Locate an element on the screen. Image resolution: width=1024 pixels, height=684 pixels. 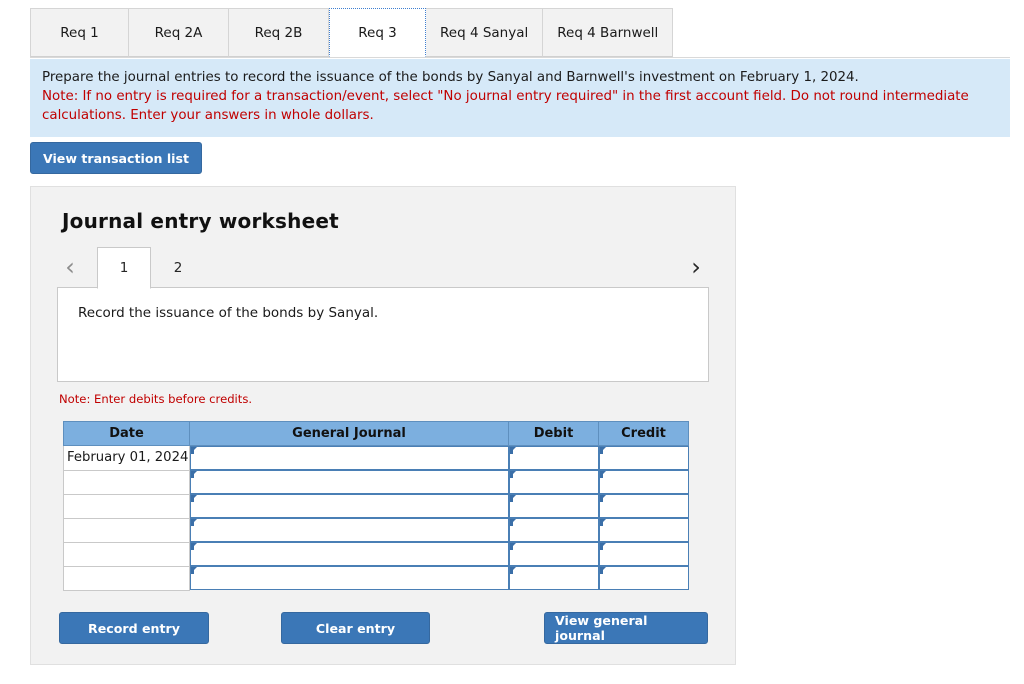
tab-label: Req 3 is located at coordinates (377, 32).